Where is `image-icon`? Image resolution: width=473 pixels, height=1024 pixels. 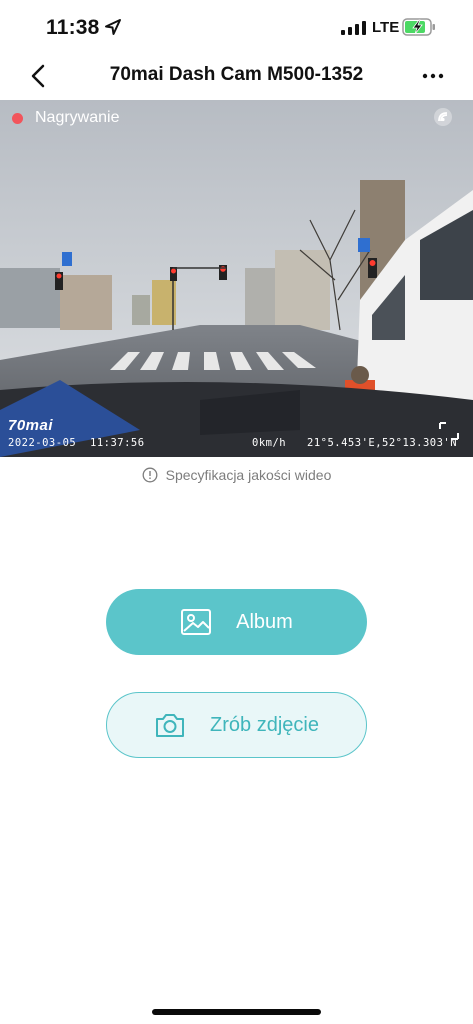 image-icon is located at coordinates (196, 622).